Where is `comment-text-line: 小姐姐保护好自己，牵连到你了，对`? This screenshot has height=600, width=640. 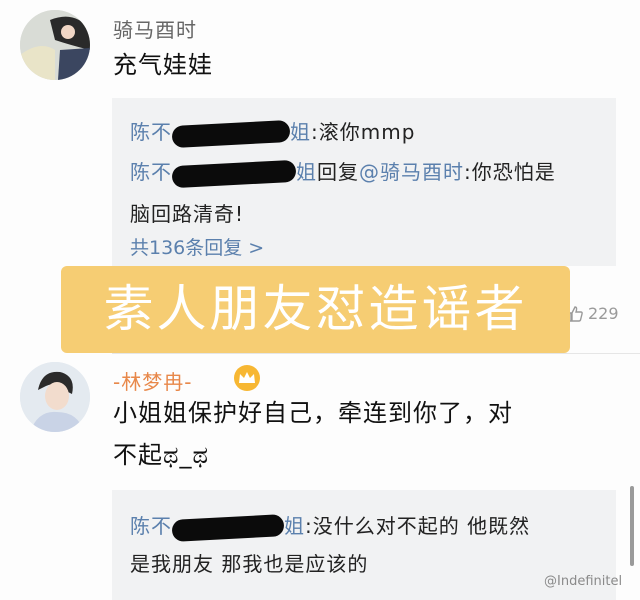
comment-text-line: 小姐姐保护好自己，牵连到你了，对 is located at coordinates (313, 413).